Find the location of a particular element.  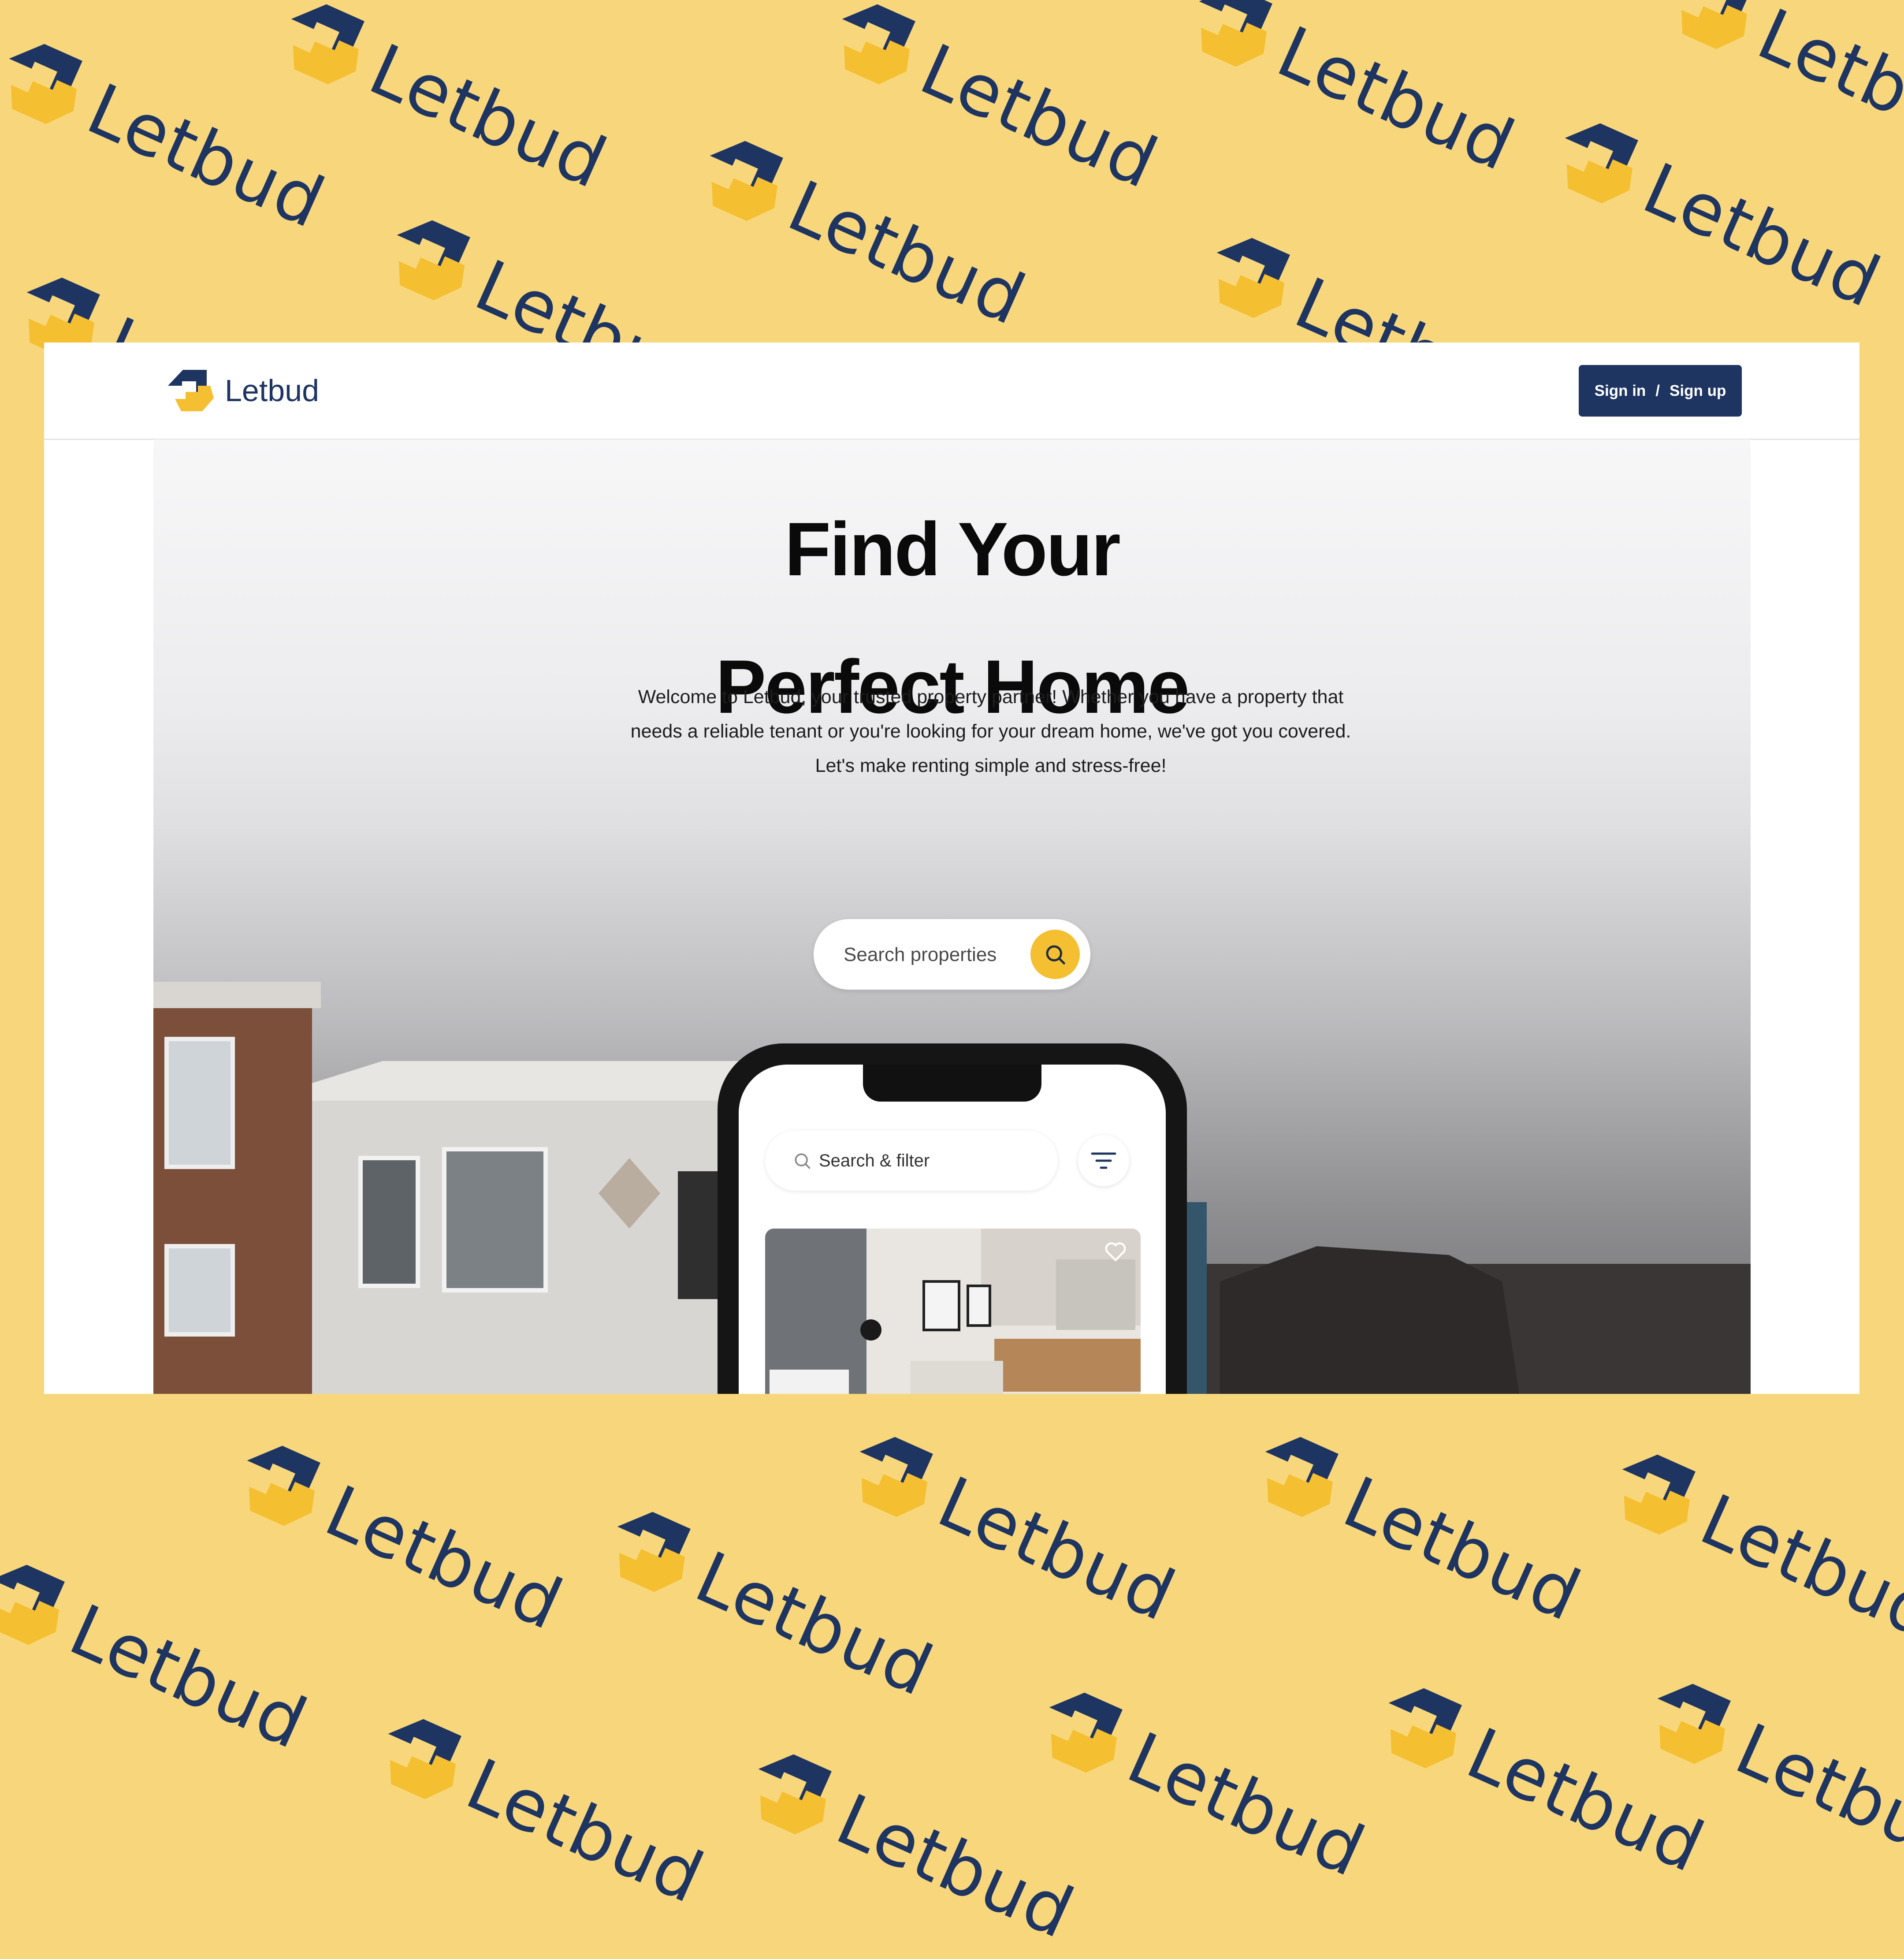

phone-search-label: Search & filter is located at coordinates (875, 1160).